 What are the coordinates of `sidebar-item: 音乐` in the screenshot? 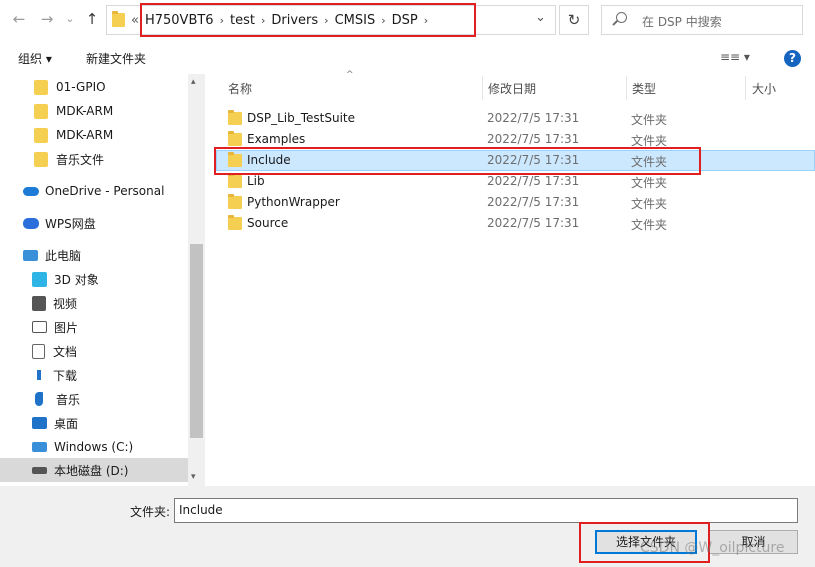 It's located at (56, 399).